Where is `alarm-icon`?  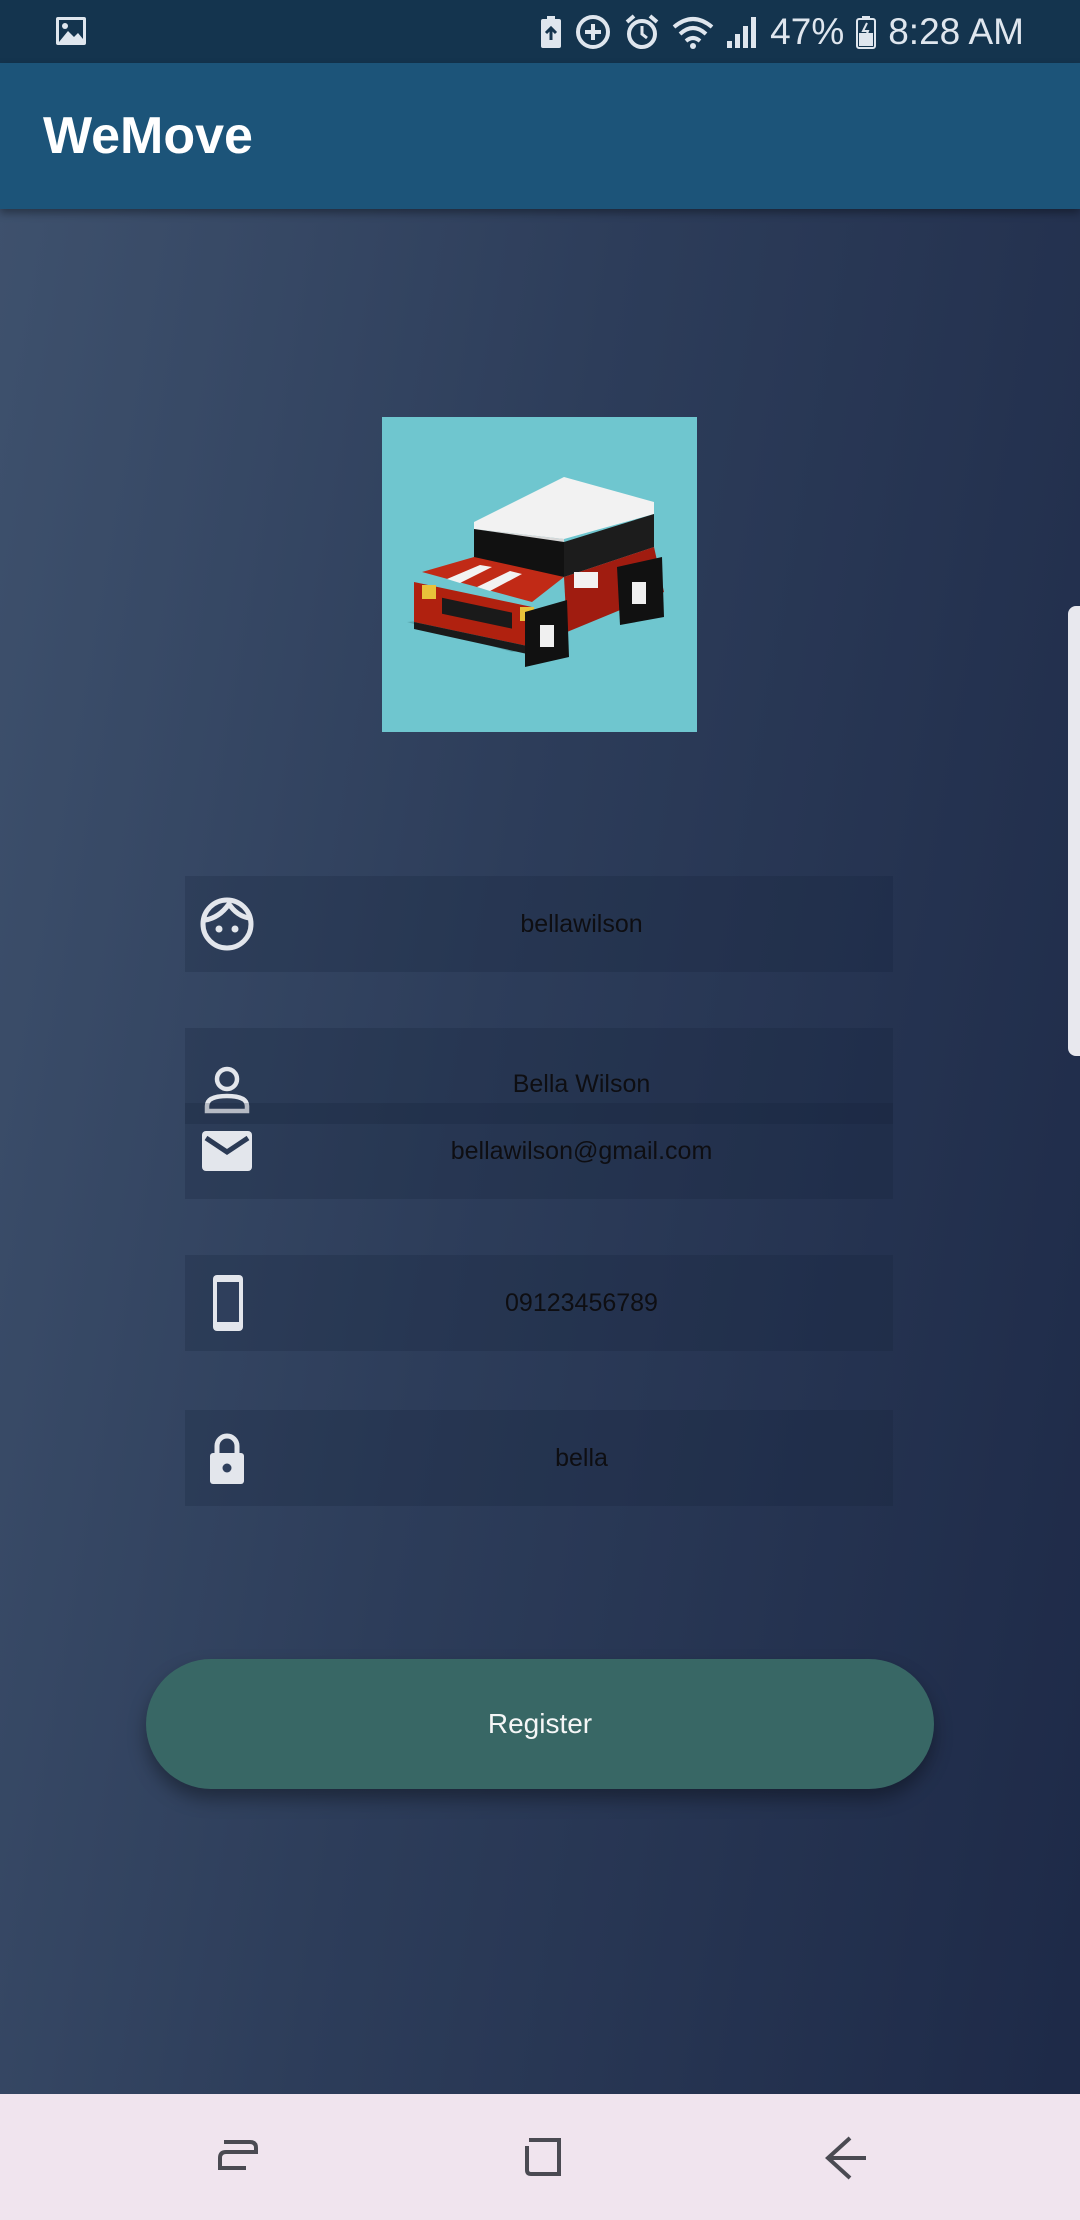 alarm-icon is located at coordinates (642, 31).